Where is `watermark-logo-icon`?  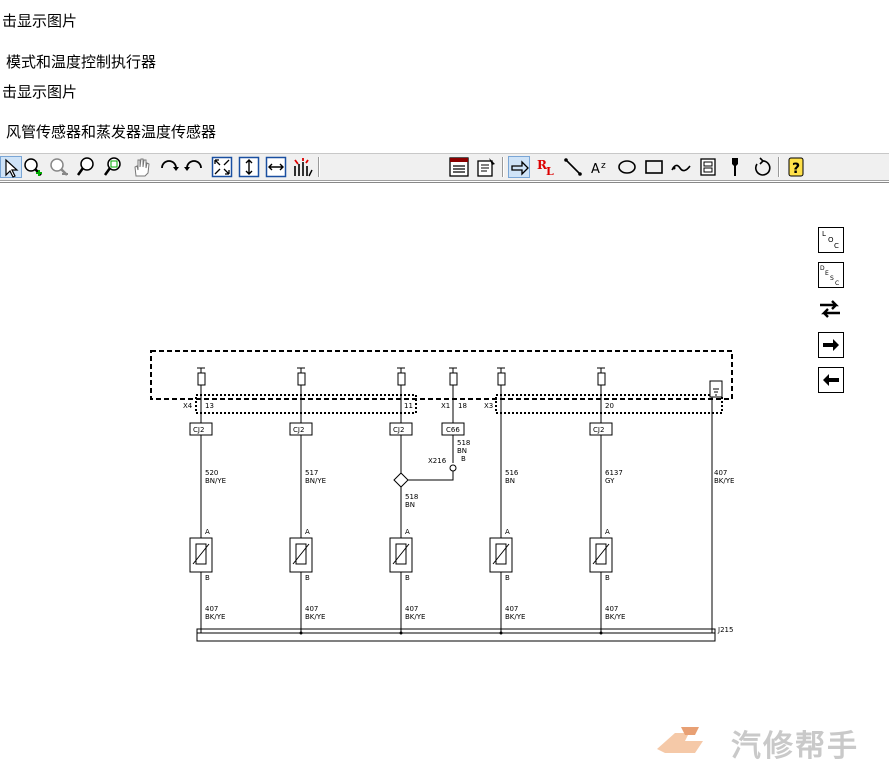 watermark-logo-icon is located at coordinates (680, 740).